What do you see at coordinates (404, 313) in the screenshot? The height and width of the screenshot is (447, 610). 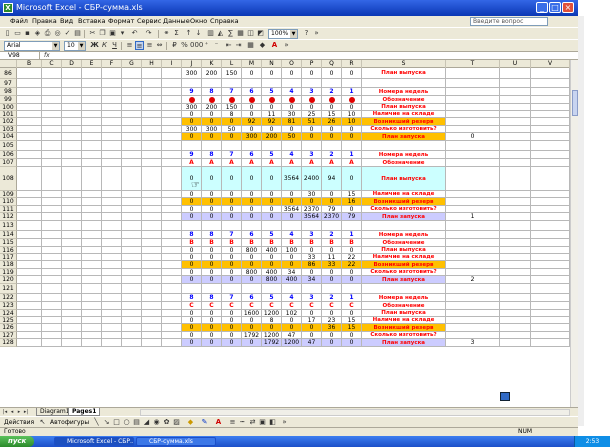 I see `cell-s: План выпуска` at bounding box center [404, 313].